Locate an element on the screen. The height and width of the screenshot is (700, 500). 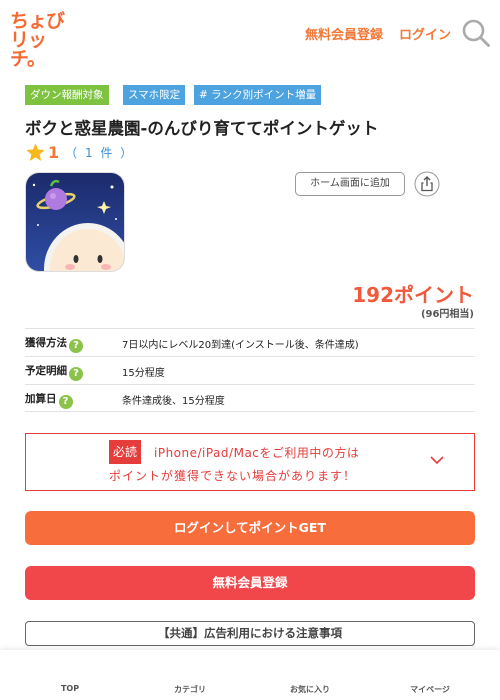
rating-value: 1 is located at coordinates (54, 152).